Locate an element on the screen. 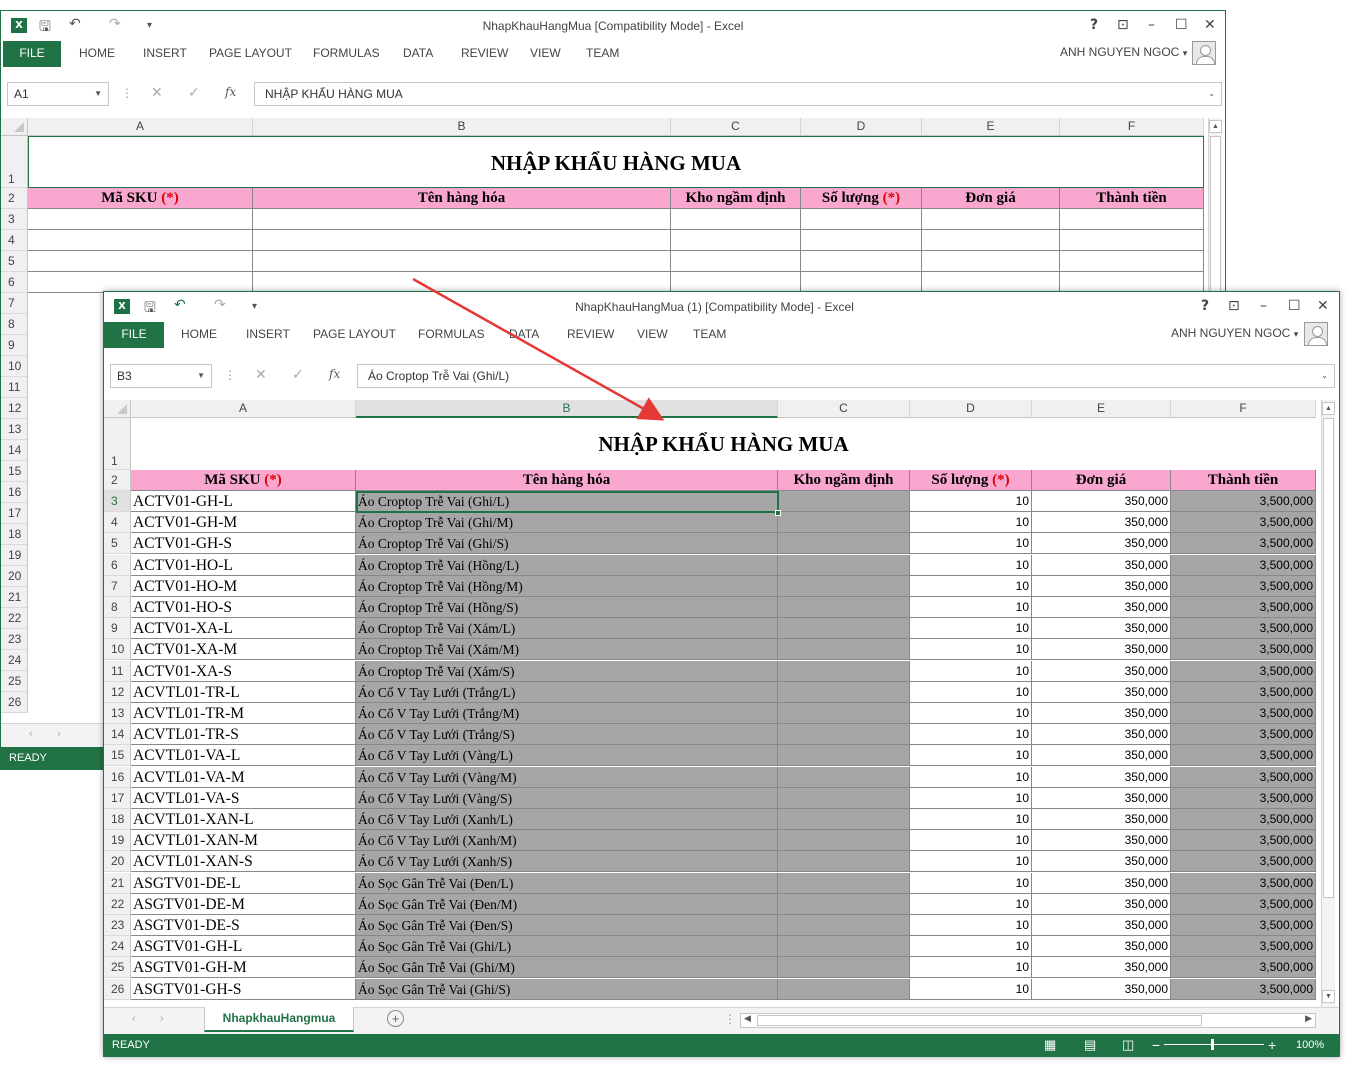  cell-sku: ACTV01-XA-L is located at coordinates (243, 629).